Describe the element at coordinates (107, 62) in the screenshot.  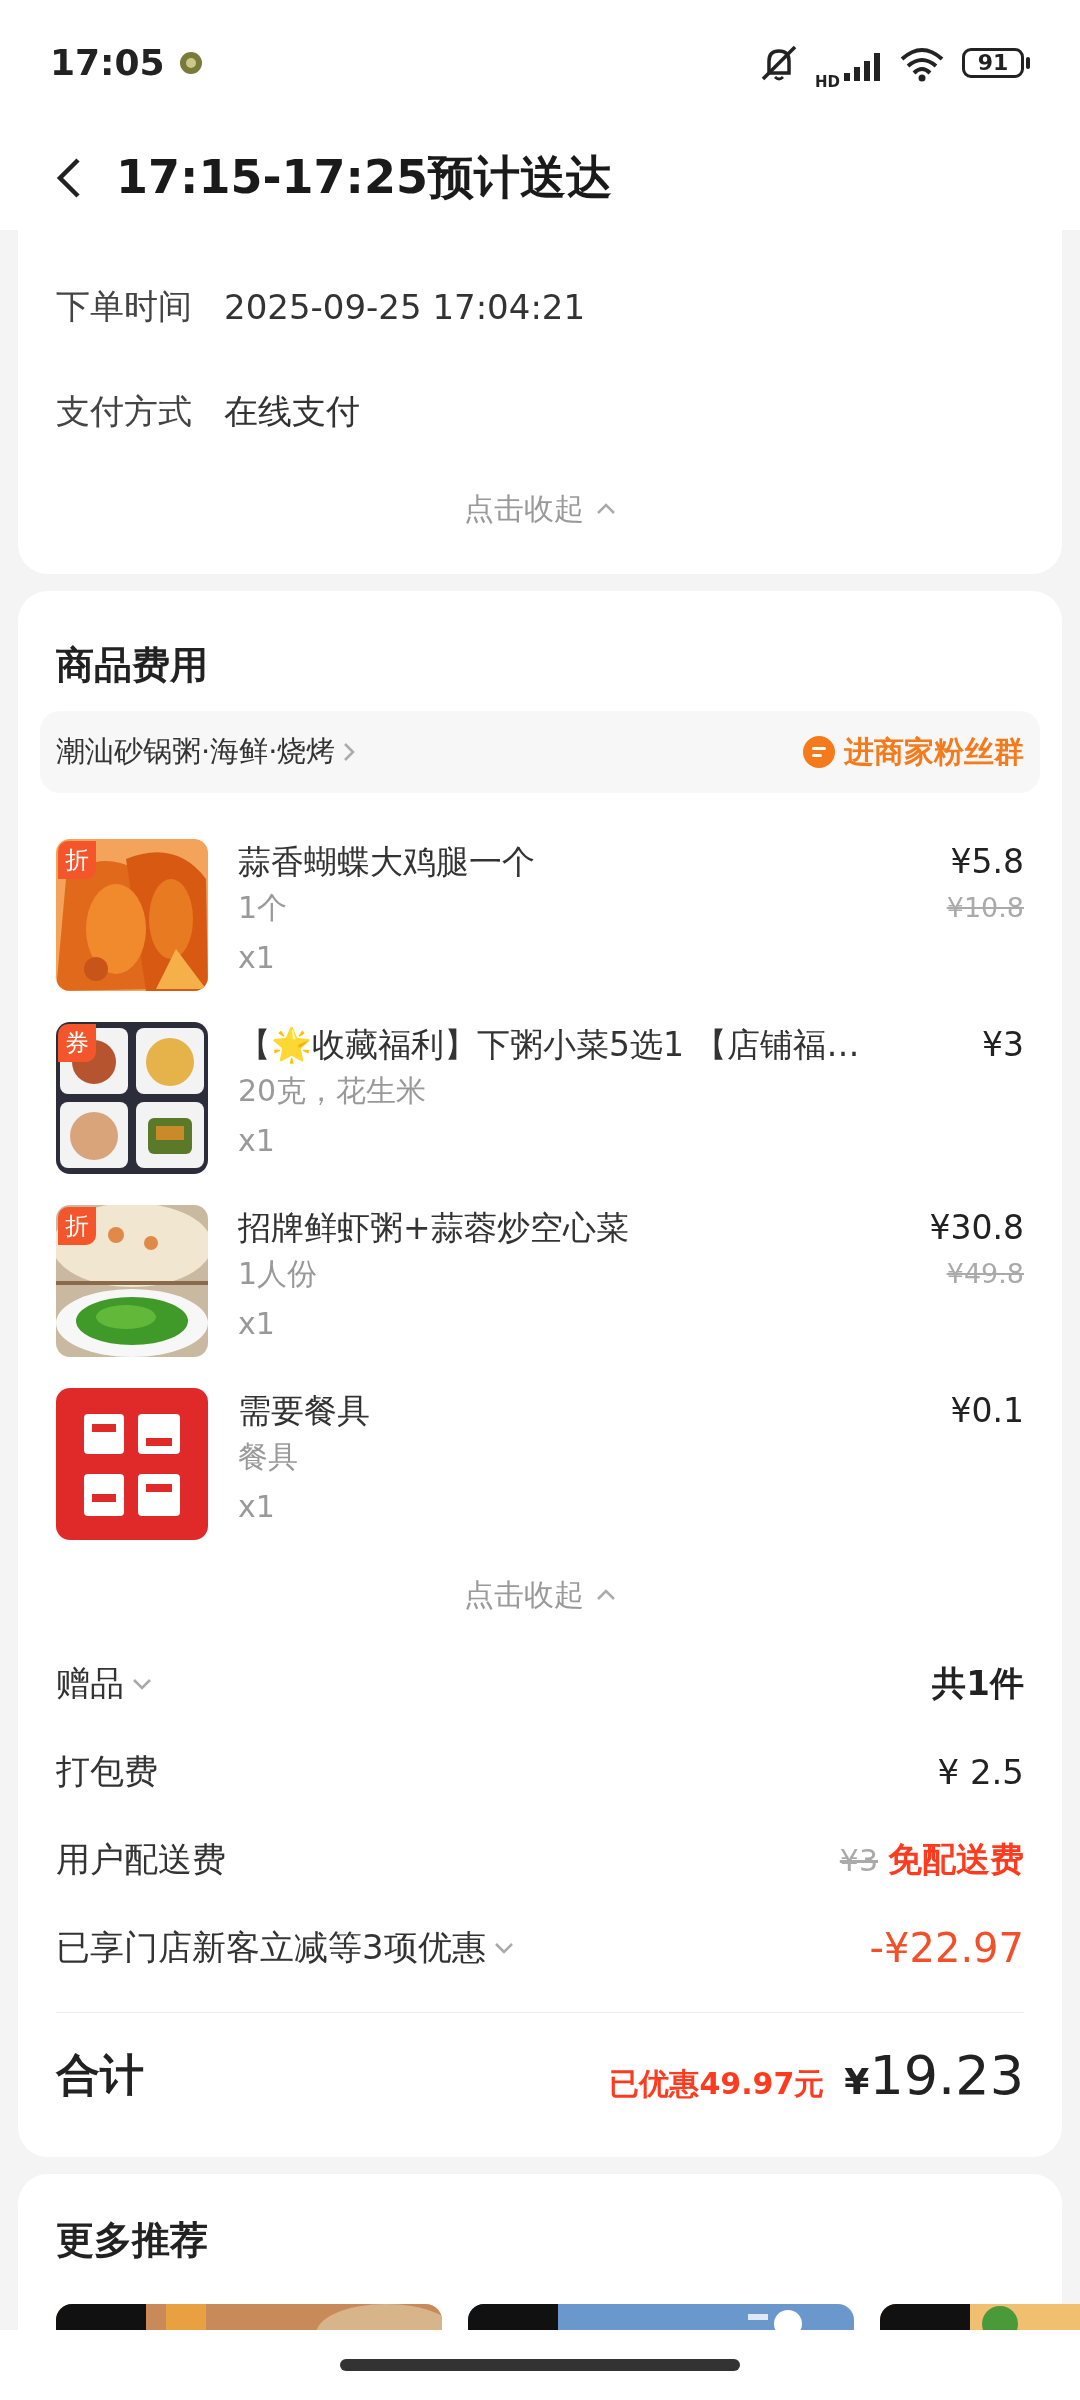
I see `status-time: 17:05` at that location.